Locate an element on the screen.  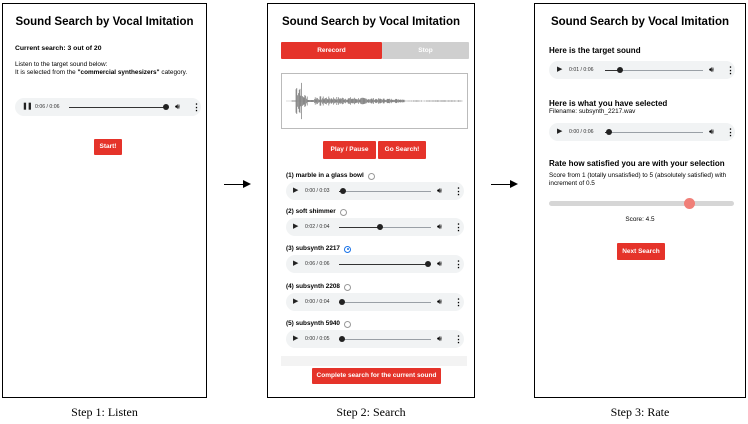
play-pause-button: Play / Pause is located at coordinates (349, 150).